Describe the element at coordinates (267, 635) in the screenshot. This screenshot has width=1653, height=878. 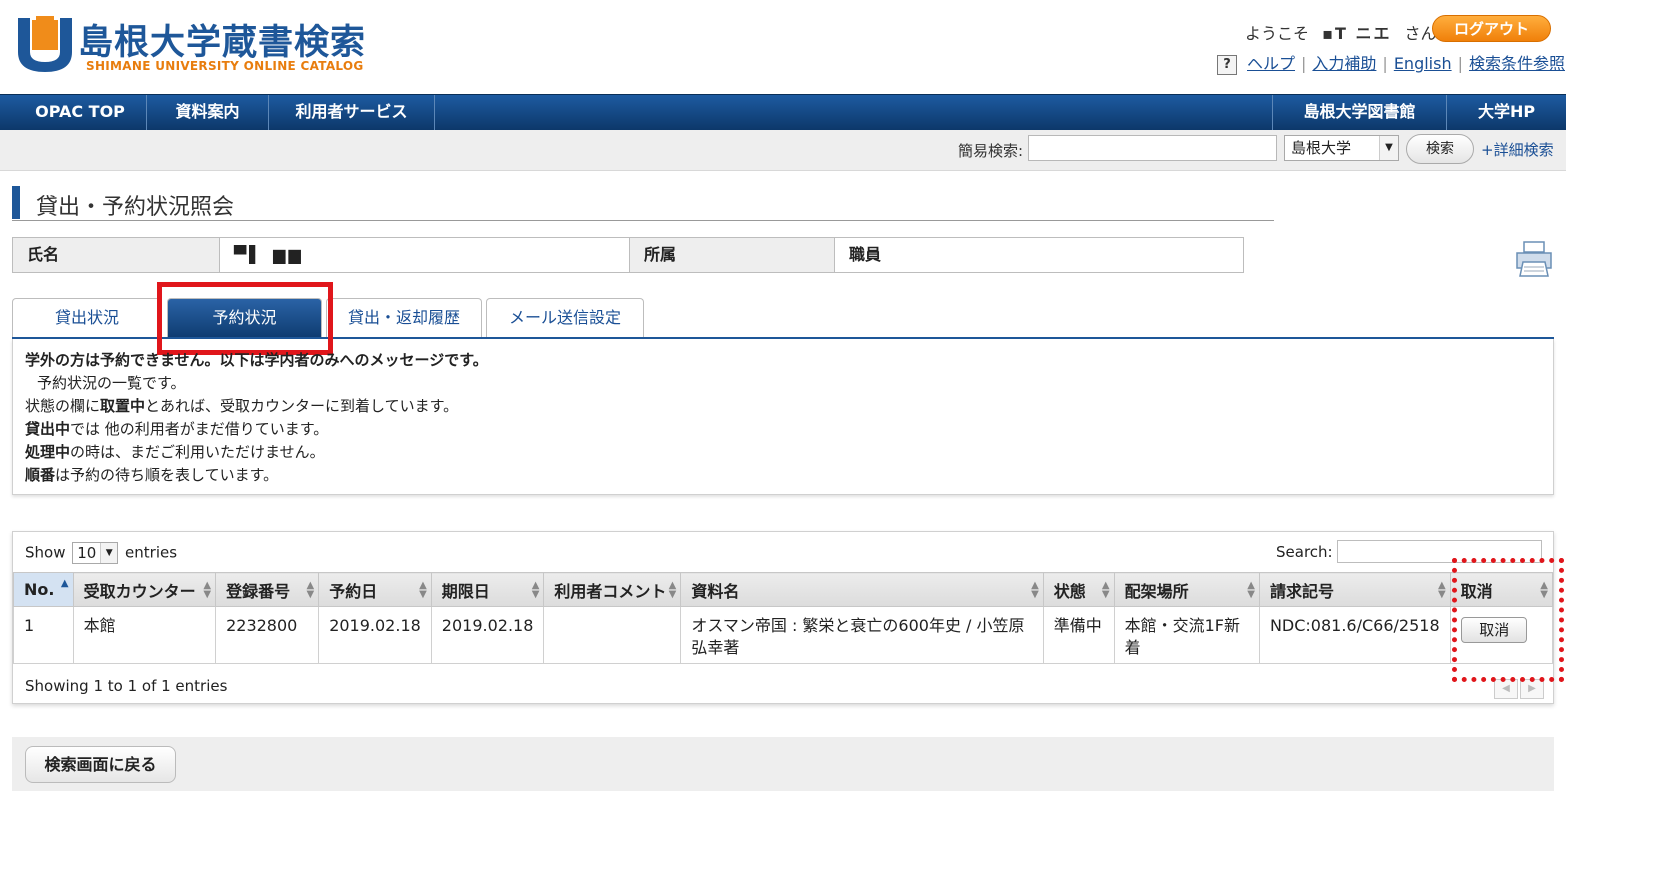
I see `cell-reg-no: 2232800` at that location.